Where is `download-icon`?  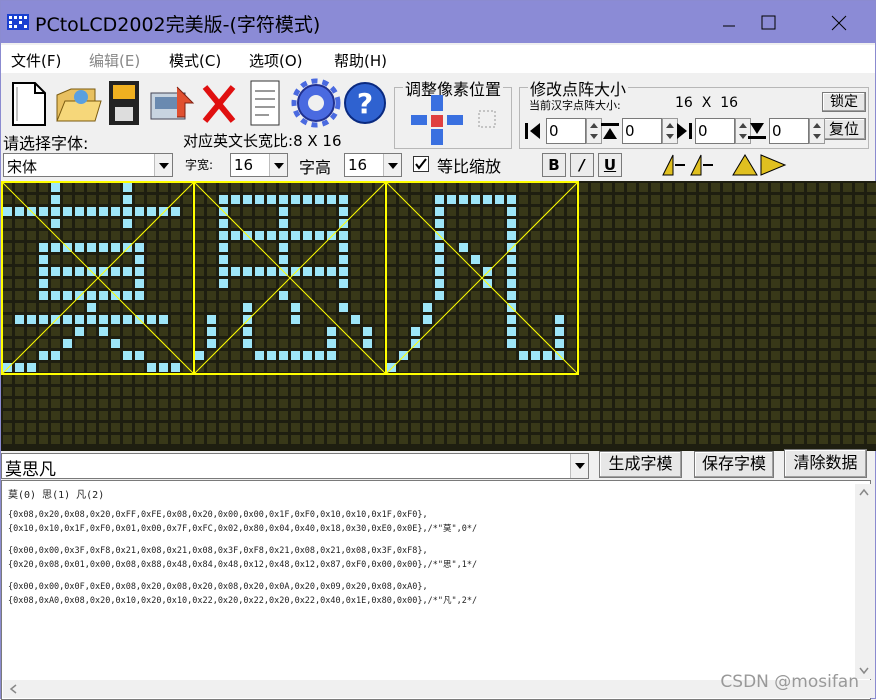
download-icon is located at coordinates (173, 103).